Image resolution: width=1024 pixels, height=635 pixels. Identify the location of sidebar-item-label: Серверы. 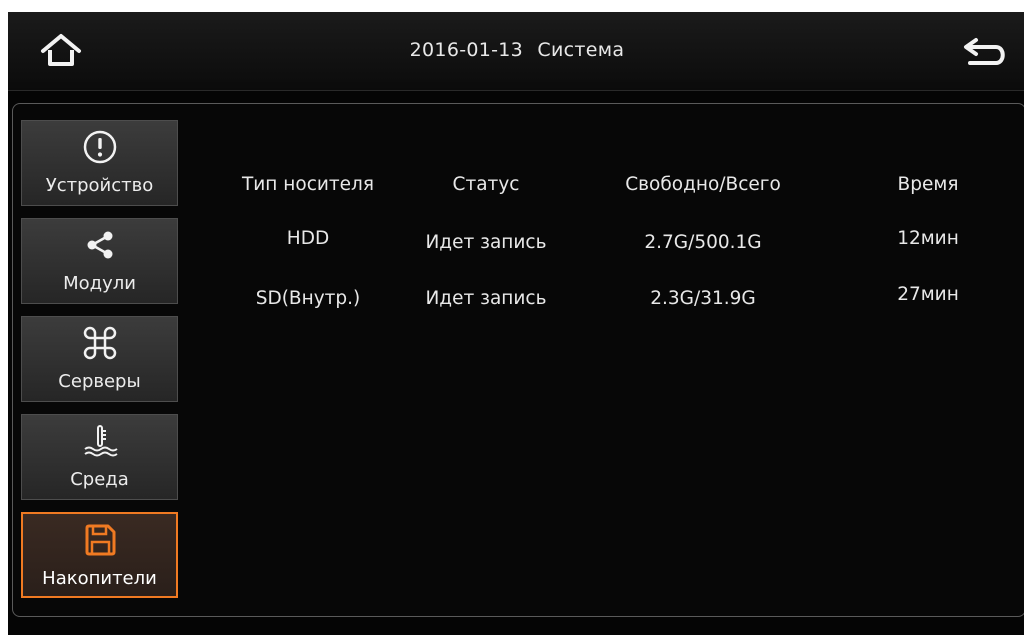
(99, 381).